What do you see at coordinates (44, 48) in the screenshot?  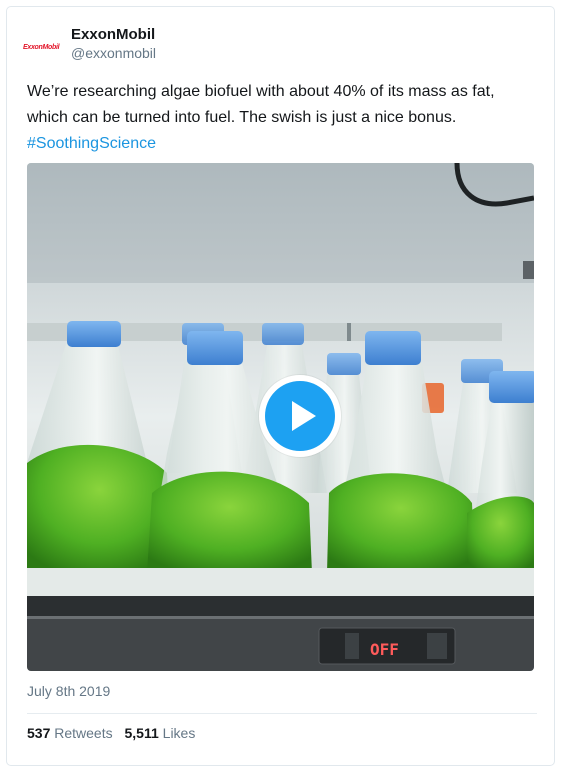 I see `exxonmobil-logo: ExxonMobil` at bounding box center [44, 48].